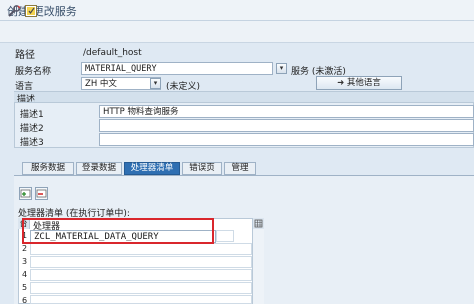 This screenshot has width=474, height=304. I want to click on description-1-field: HTTP 物料查询服务, so click(286, 111).